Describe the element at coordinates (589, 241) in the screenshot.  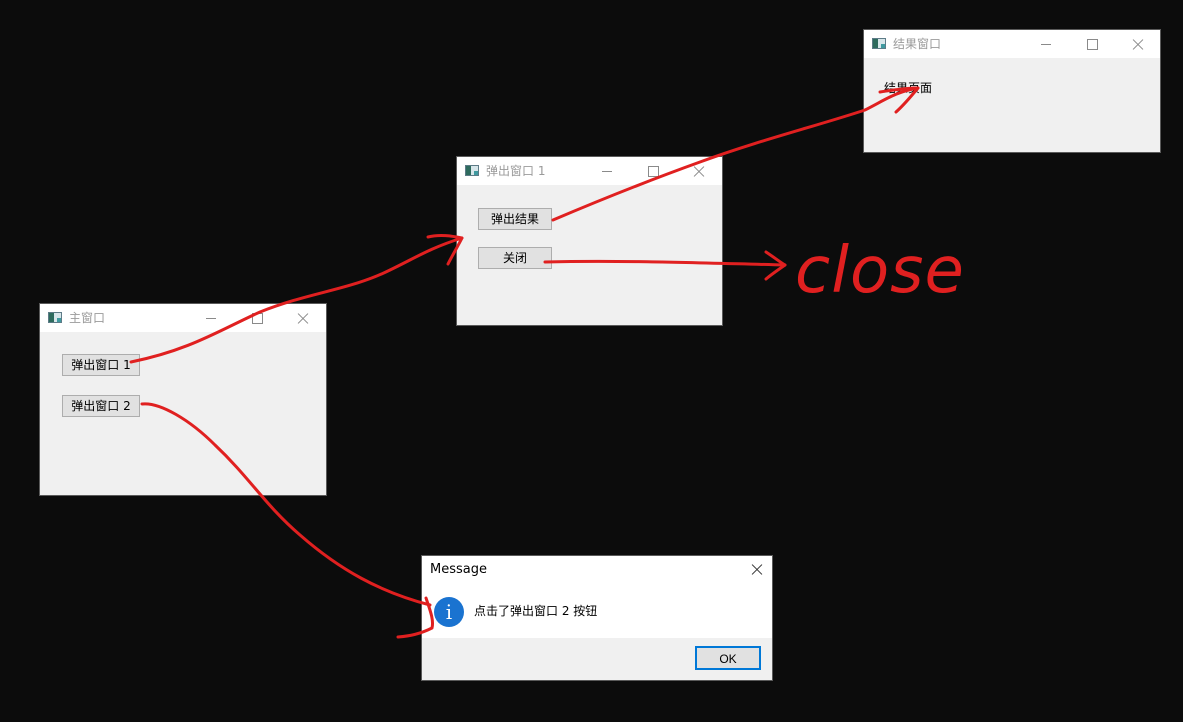
I see `popup-window-1: 弹出窗口 1 弹出结果 关闭` at that location.